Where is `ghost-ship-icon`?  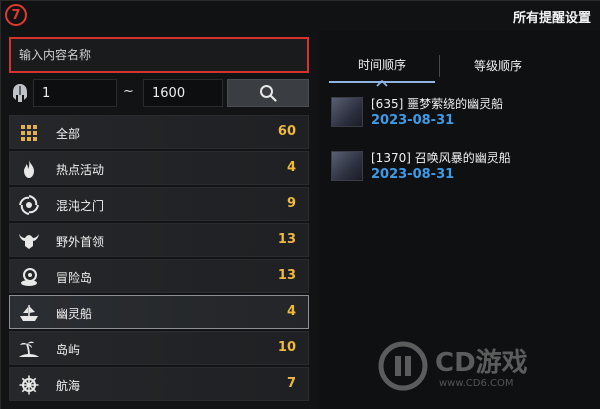
ghost-ship-icon is located at coordinates (29, 313).